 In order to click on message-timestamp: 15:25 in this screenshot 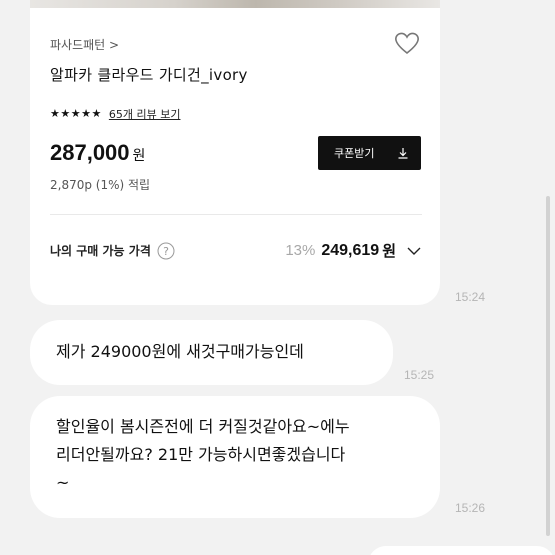, I will do `click(419, 375)`.